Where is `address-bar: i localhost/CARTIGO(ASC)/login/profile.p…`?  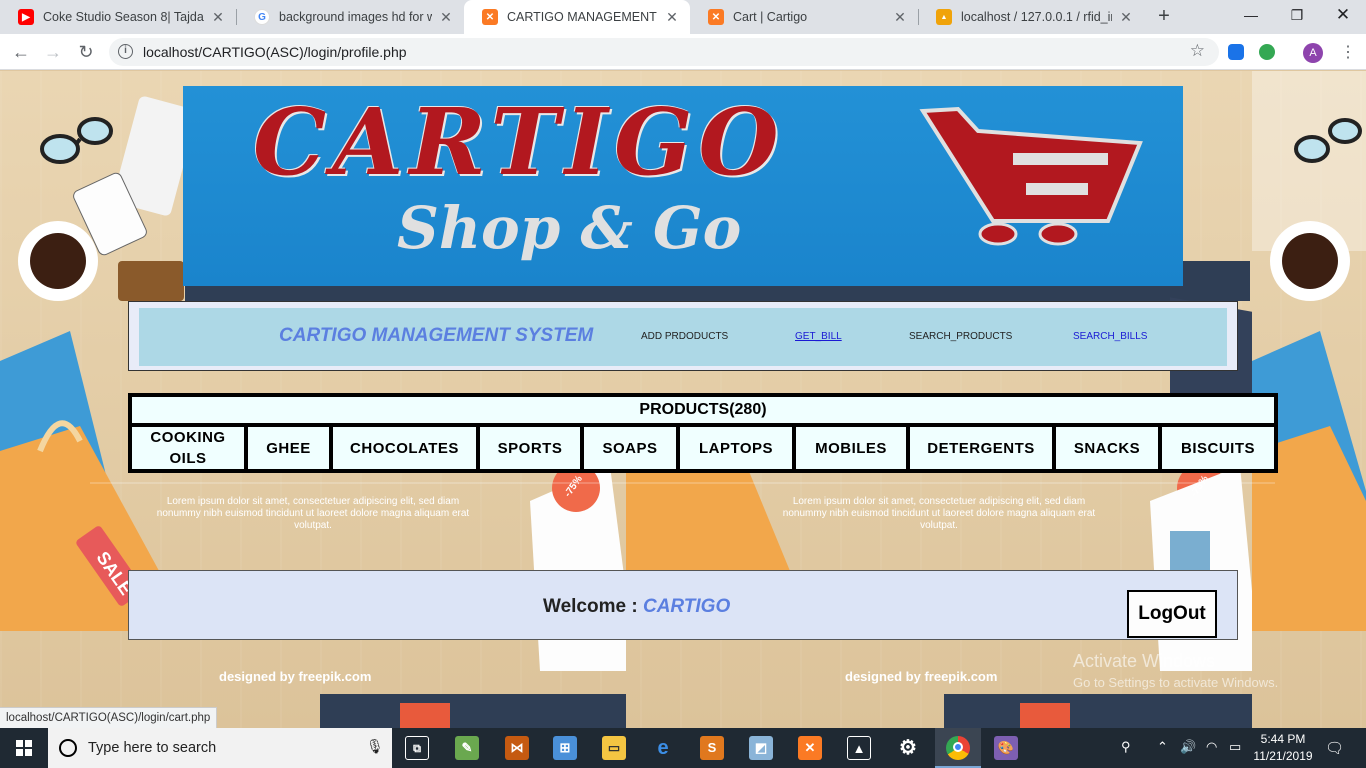 address-bar: i localhost/CARTIGO(ASC)/login/profile.p… is located at coordinates (664, 52).